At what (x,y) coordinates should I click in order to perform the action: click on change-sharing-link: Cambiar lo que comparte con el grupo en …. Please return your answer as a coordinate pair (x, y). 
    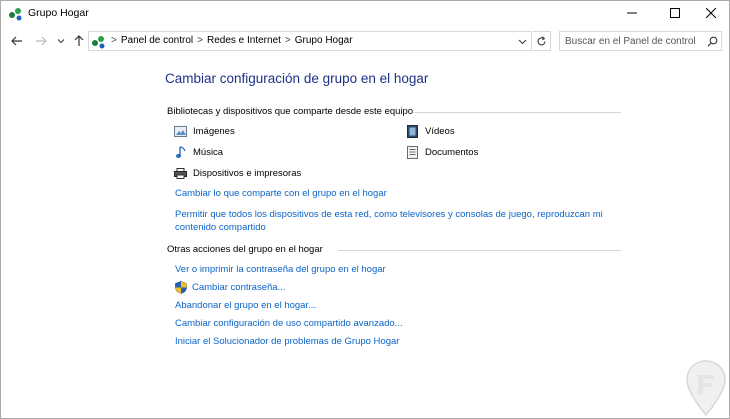
    Looking at the image, I should click on (281, 193).